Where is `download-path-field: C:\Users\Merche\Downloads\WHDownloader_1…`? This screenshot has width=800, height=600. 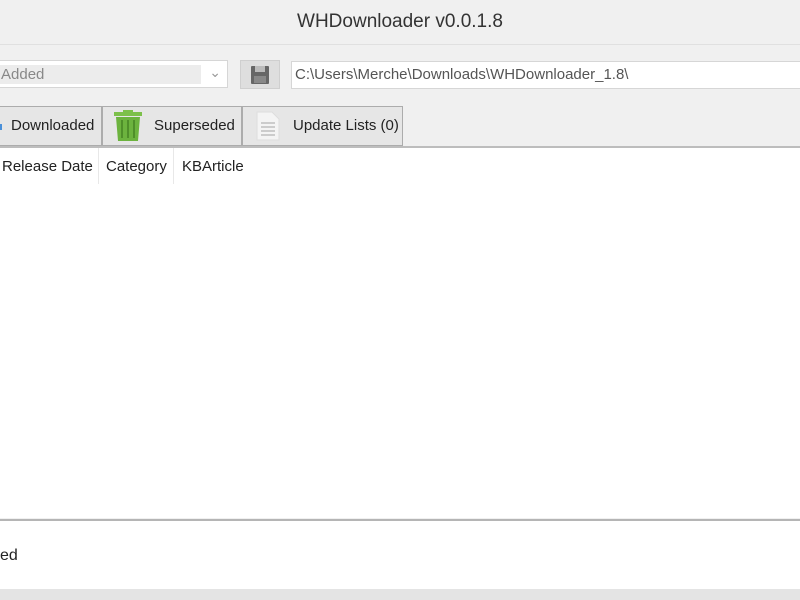
download-path-field: C:\Users\Merche\Downloads\WHDownloader_1… is located at coordinates (545, 75).